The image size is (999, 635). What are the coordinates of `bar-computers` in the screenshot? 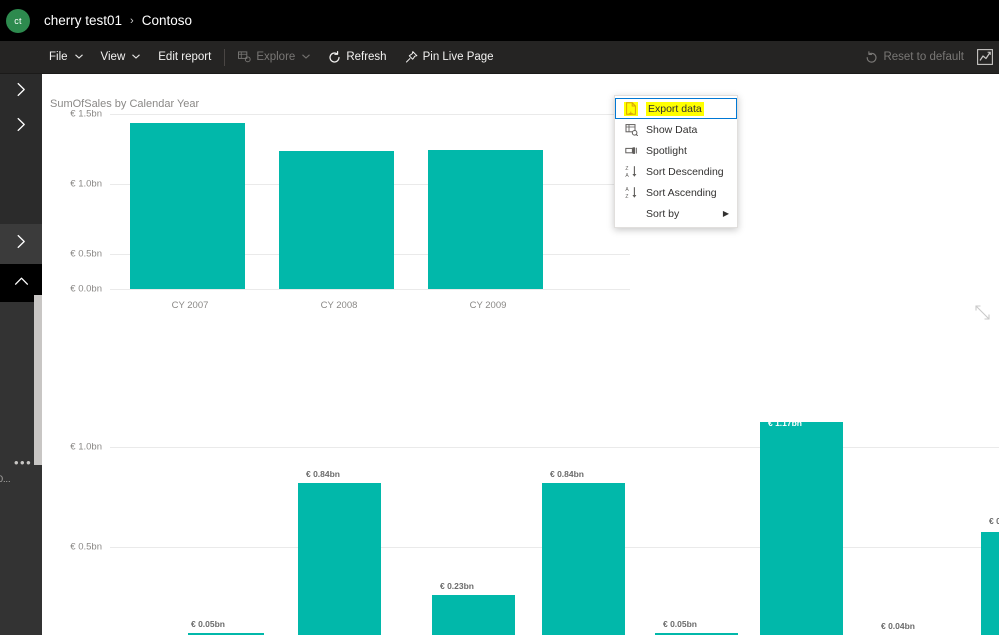 It's located at (583, 559).